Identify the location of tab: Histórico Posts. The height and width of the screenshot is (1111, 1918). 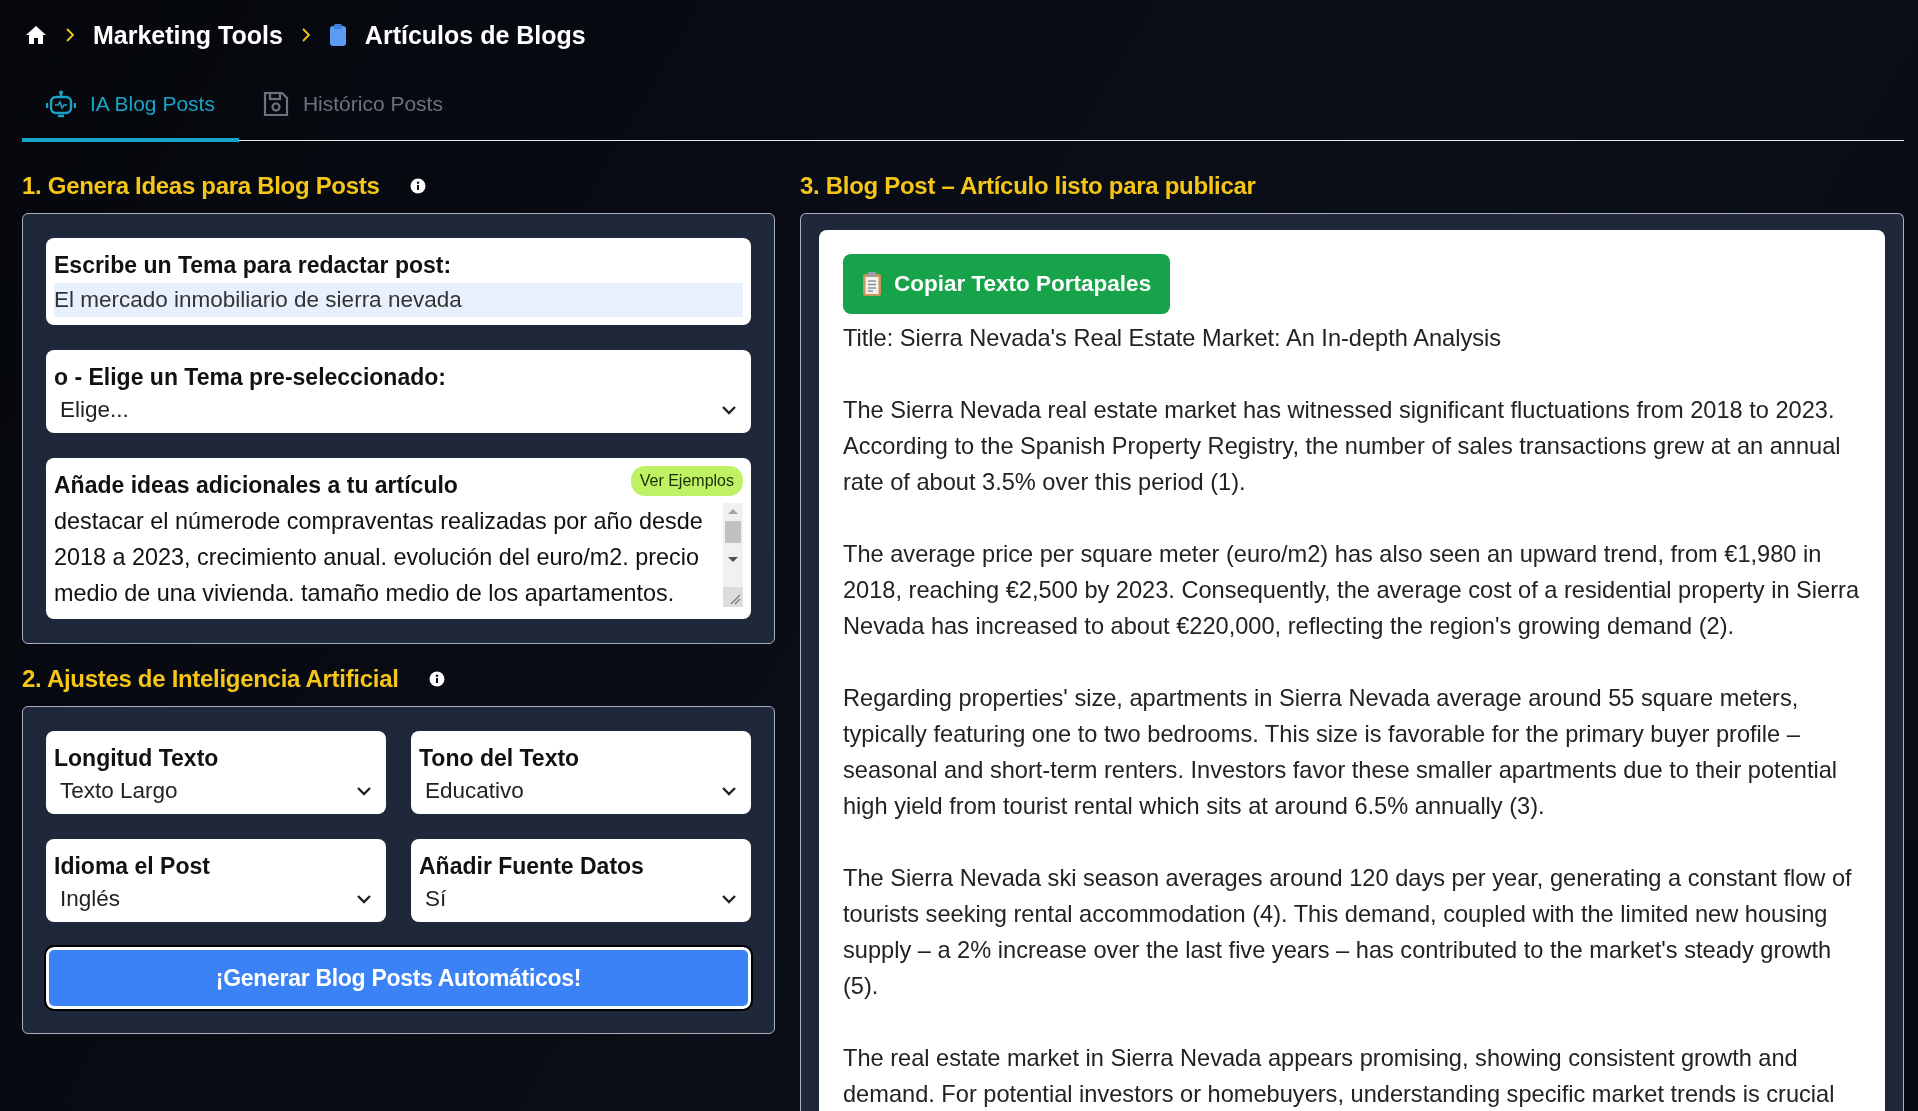
(352, 106).